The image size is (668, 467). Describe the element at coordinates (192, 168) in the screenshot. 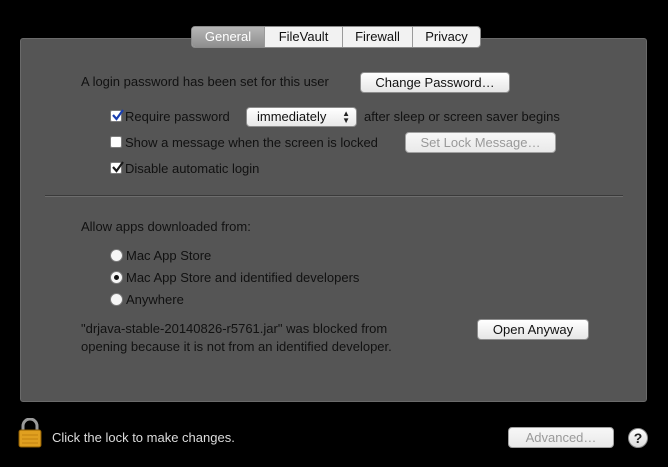

I see `disable-auto-login-label: Disable automatic login` at that location.